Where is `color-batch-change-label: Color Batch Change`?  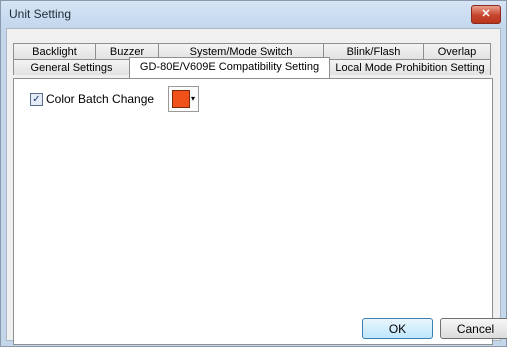
color-batch-change-label: Color Batch Change is located at coordinates (100, 99).